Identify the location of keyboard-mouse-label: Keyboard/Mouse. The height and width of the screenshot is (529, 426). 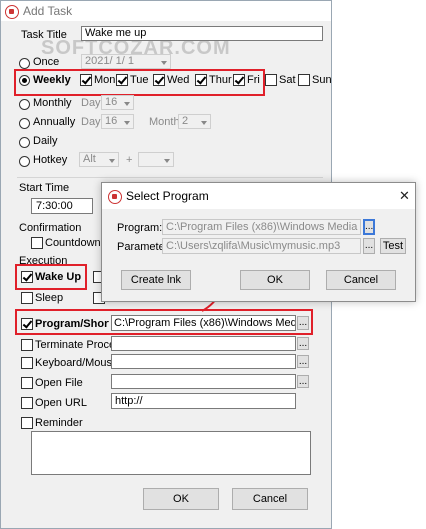
(77, 363).